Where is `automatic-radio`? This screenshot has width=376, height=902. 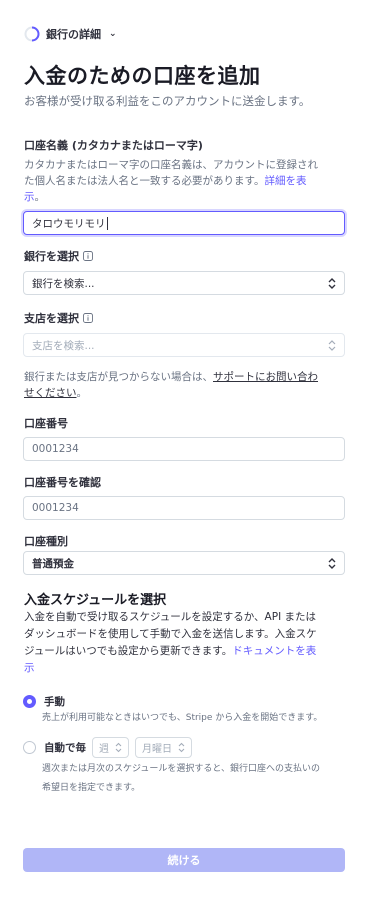 automatic-radio is located at coordinates (29, 747).